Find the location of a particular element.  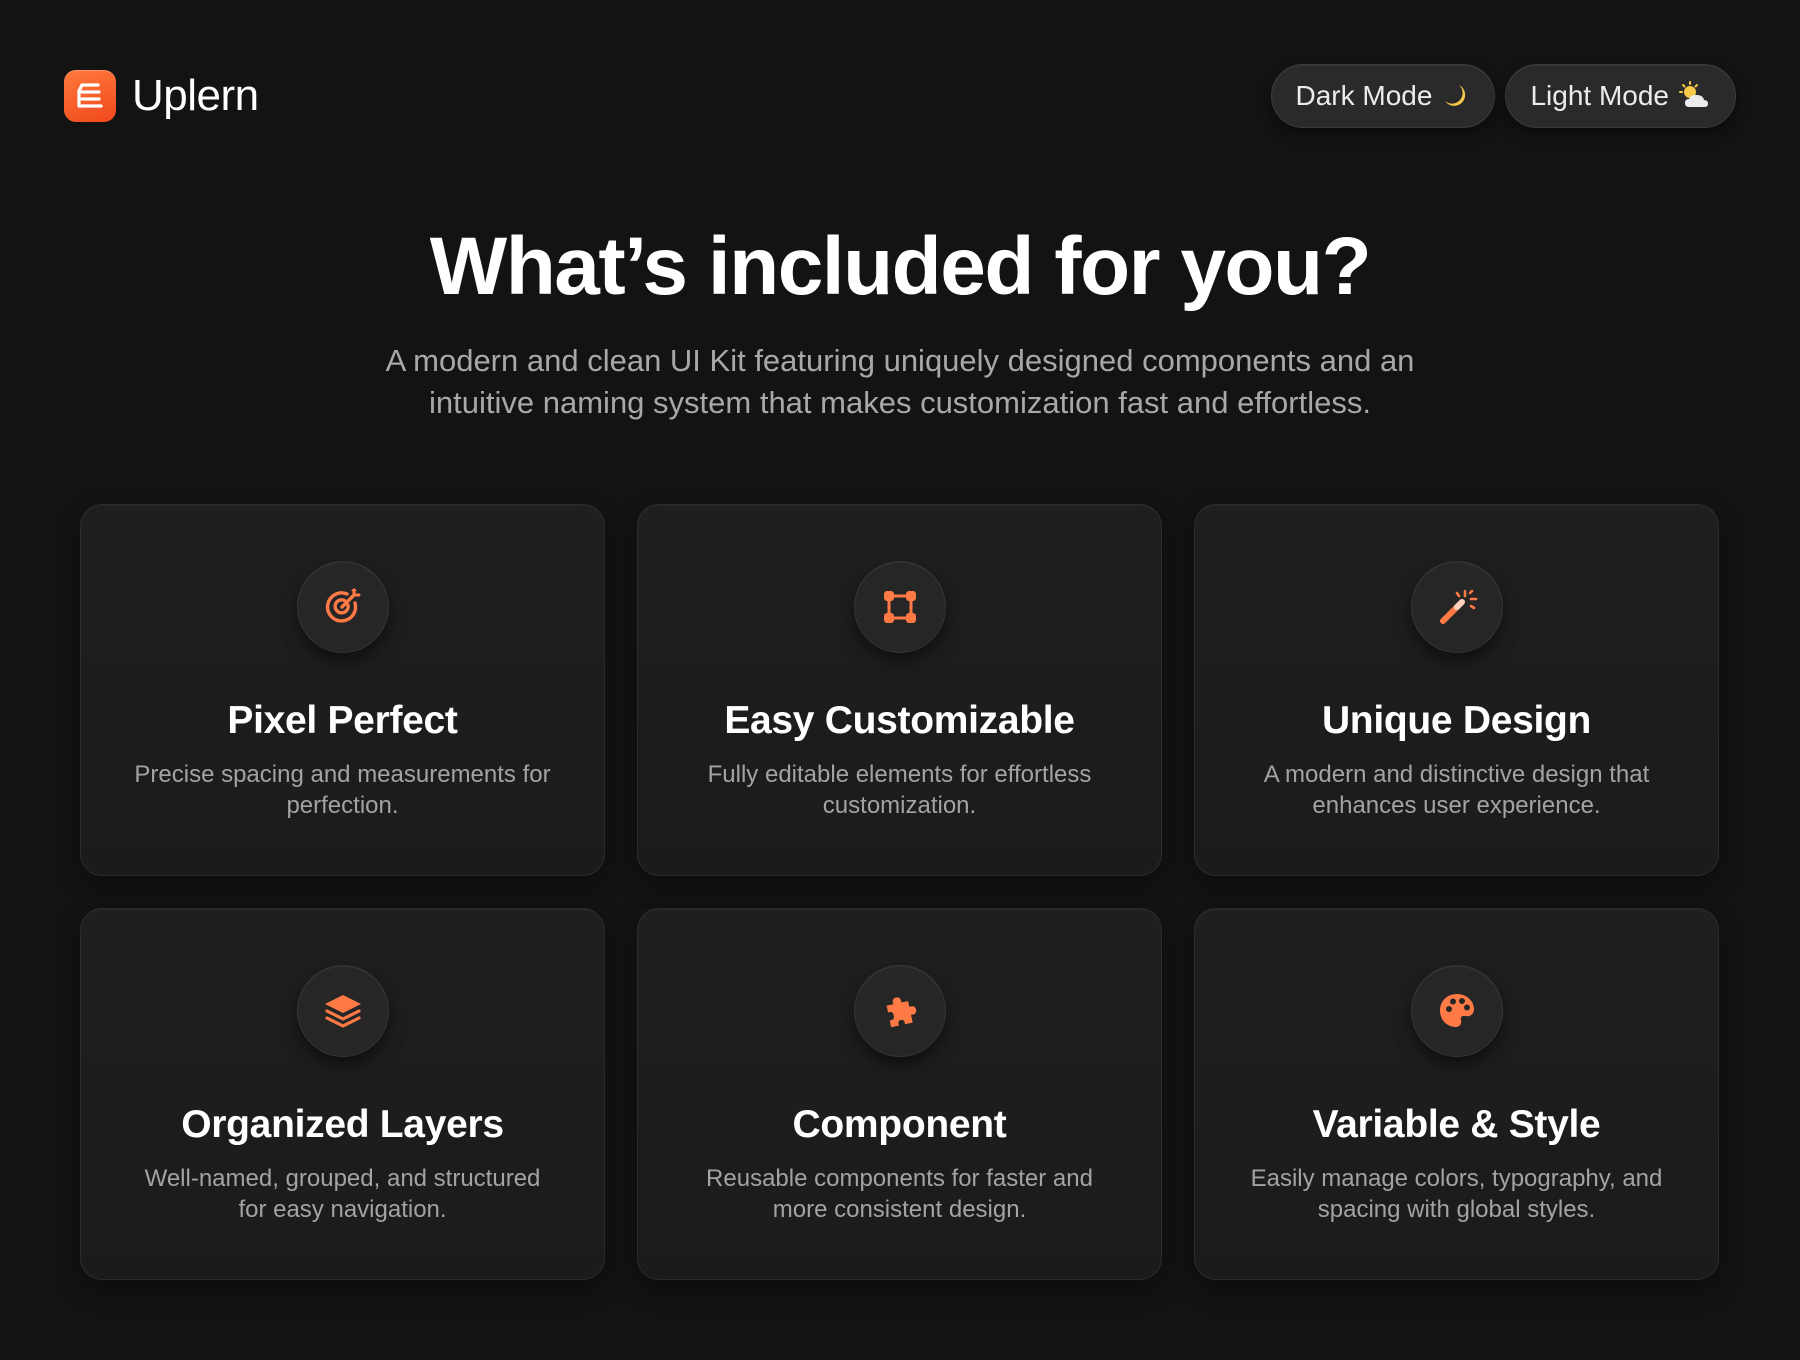

light-mode-button: Light Mode is located at coordinates (1620, 96).